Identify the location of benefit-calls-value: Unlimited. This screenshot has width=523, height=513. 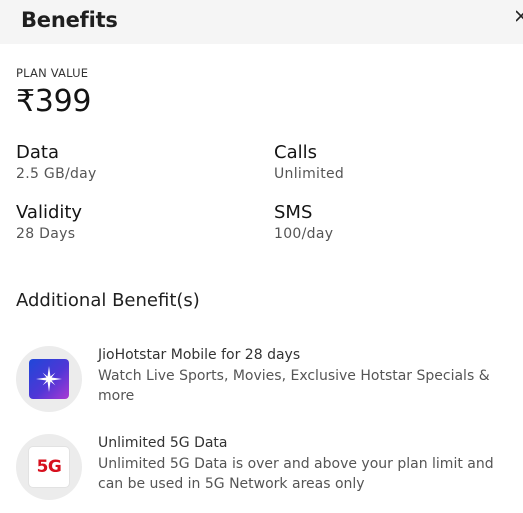
(309, 174).